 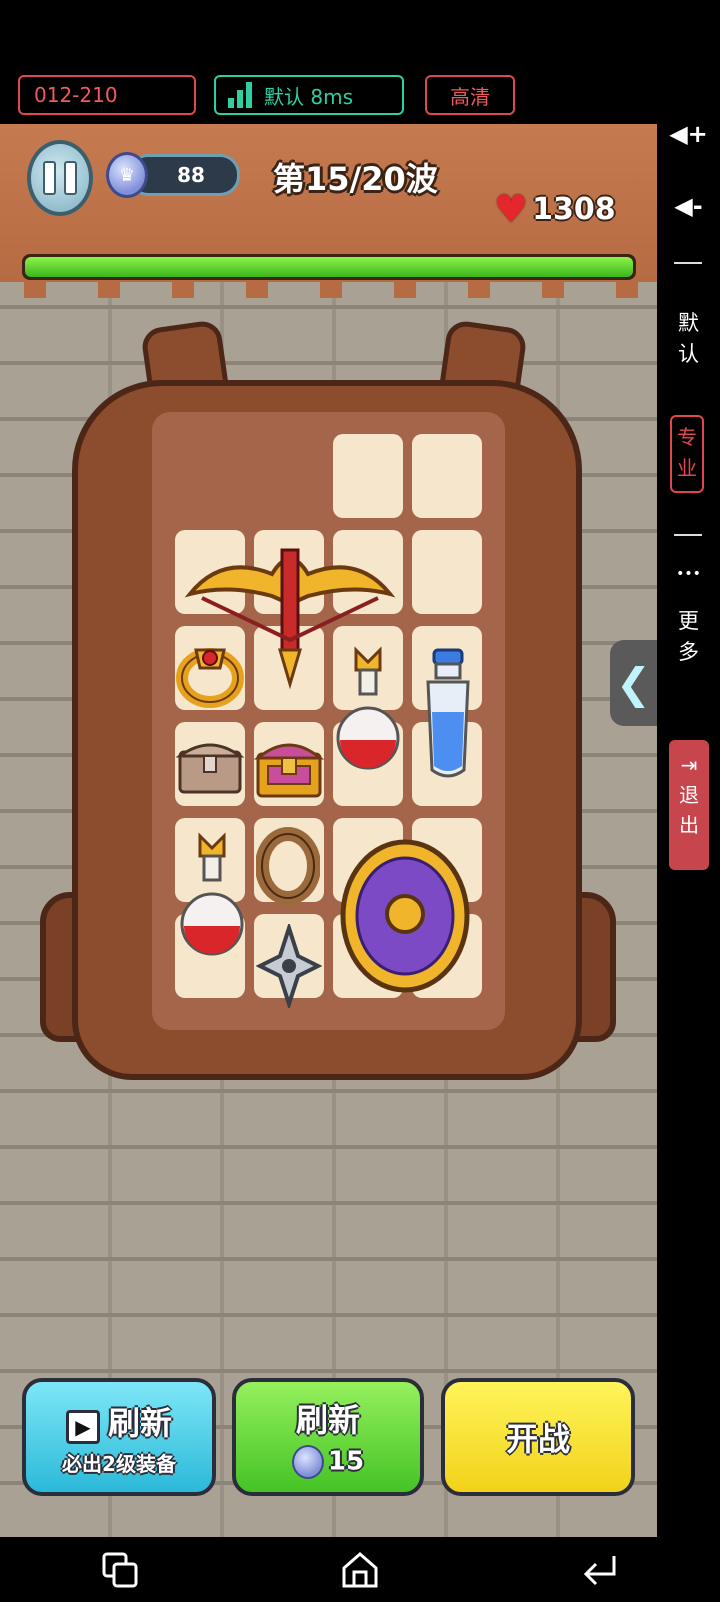 I want to click on volume-up-button: ◀+, so click(x=688, y=134).